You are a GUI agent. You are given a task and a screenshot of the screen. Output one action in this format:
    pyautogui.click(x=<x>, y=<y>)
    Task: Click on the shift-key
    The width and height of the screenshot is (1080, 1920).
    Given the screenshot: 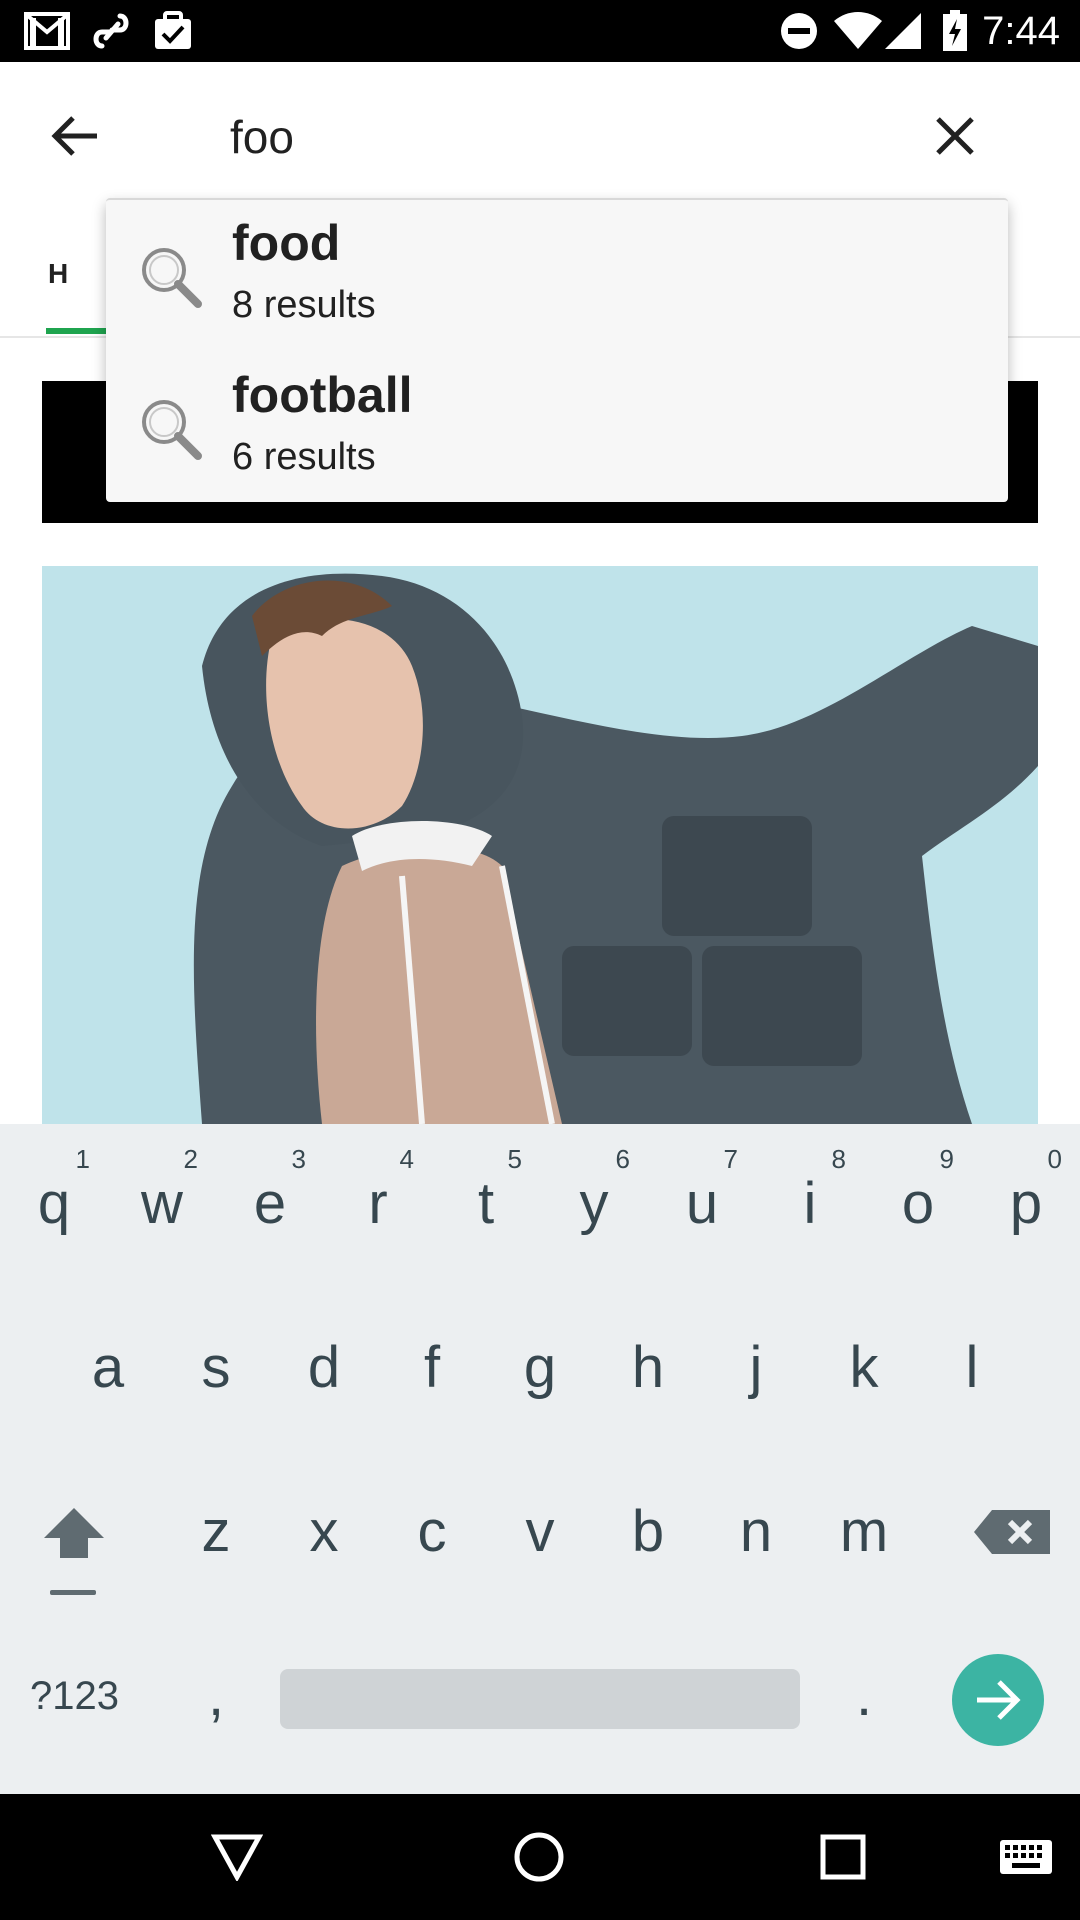 What is the action you would take?
    pyautogui.click(x=72, y=1527)
    